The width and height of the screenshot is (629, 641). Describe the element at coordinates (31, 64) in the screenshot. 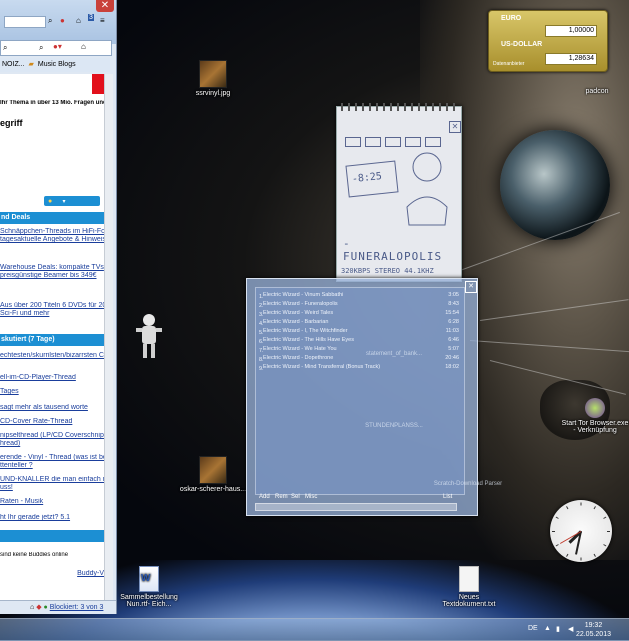

I see `folder-icon: ▰` at that location.